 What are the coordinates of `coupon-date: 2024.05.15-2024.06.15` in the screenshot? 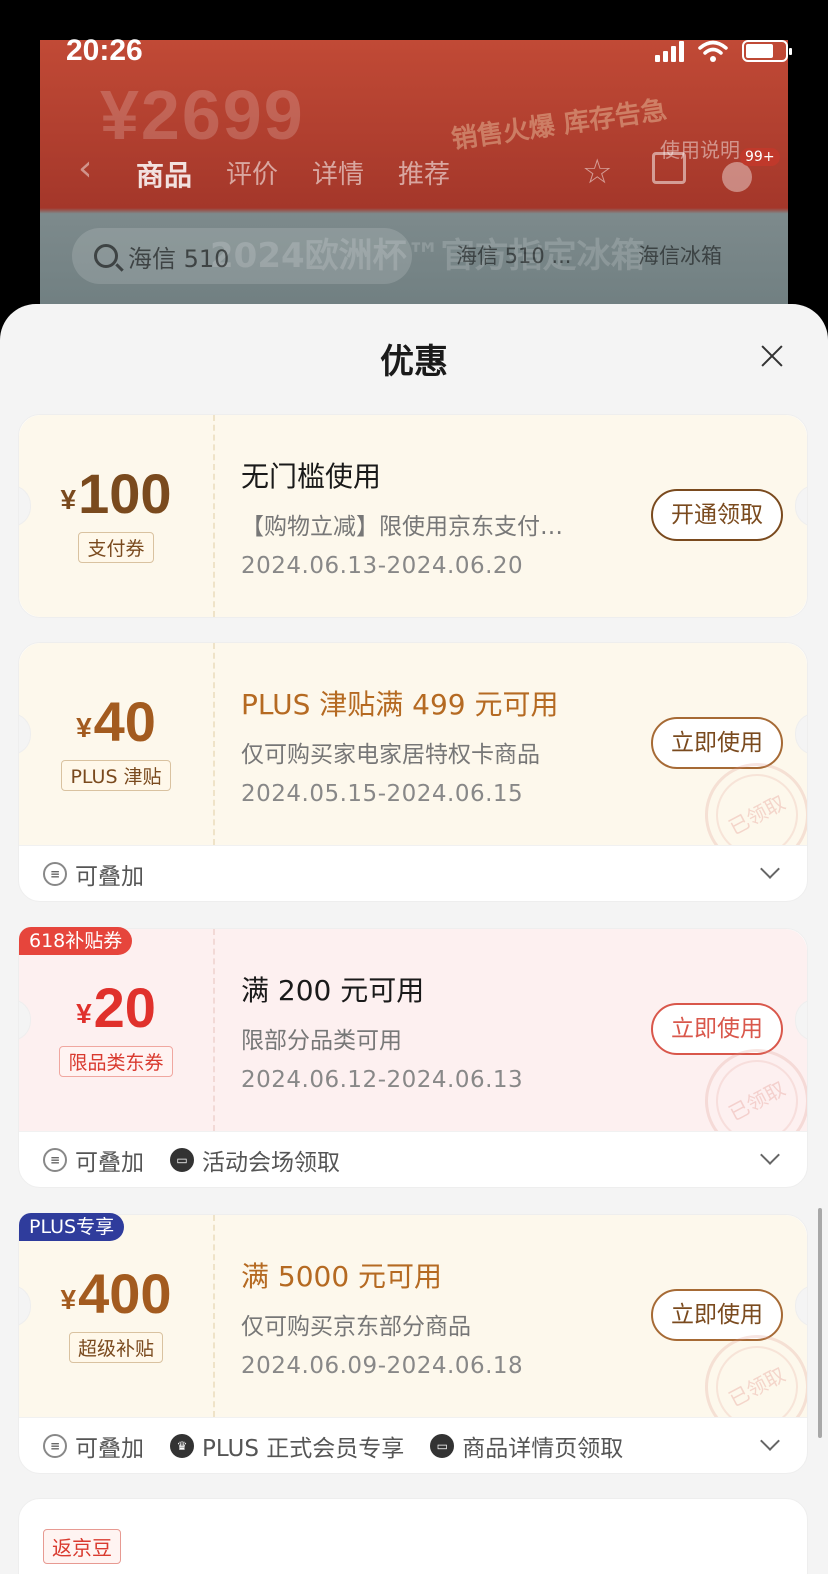 It's located at (382, 794).